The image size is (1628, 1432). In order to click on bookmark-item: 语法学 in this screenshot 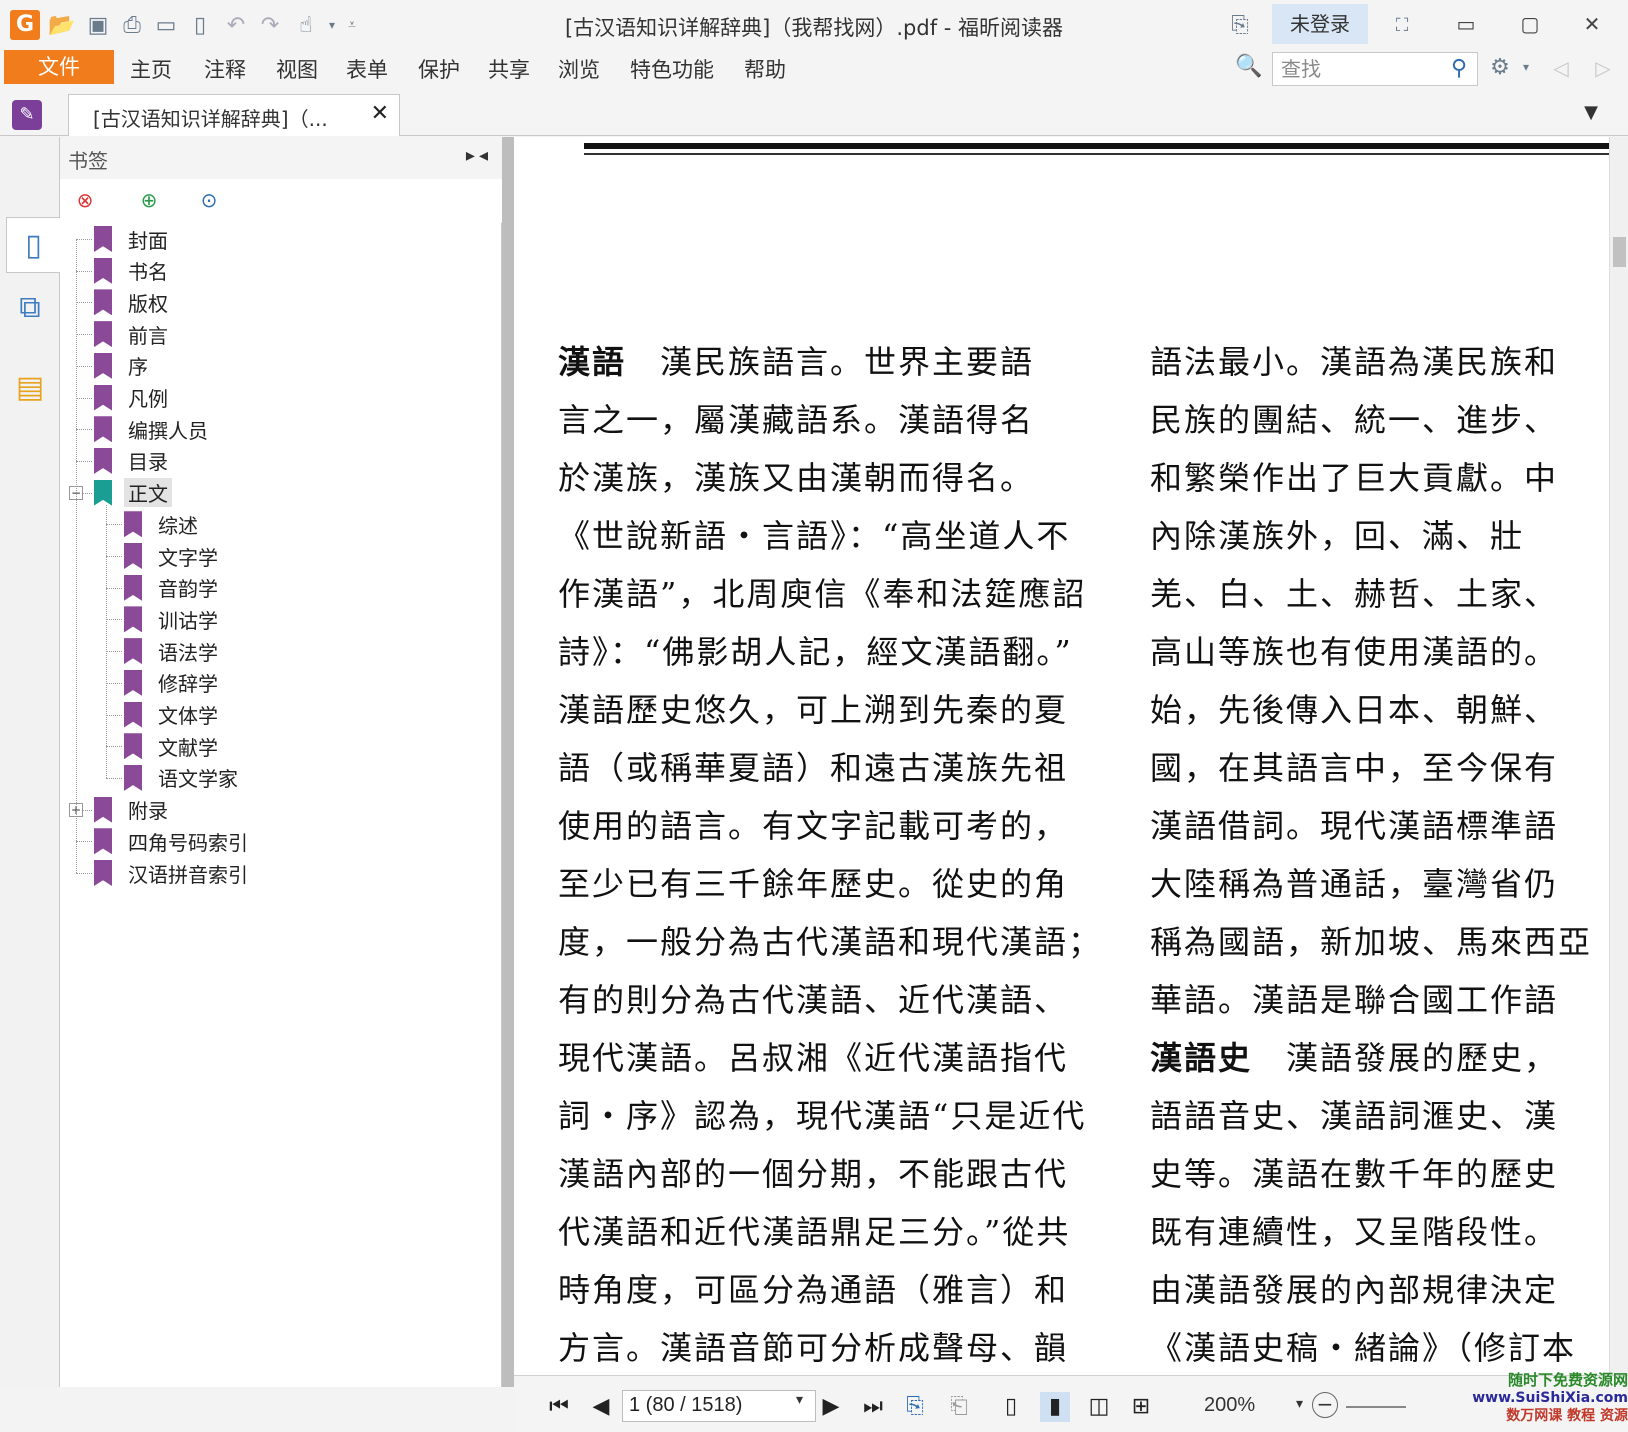, I will do `click(173, 651)`.